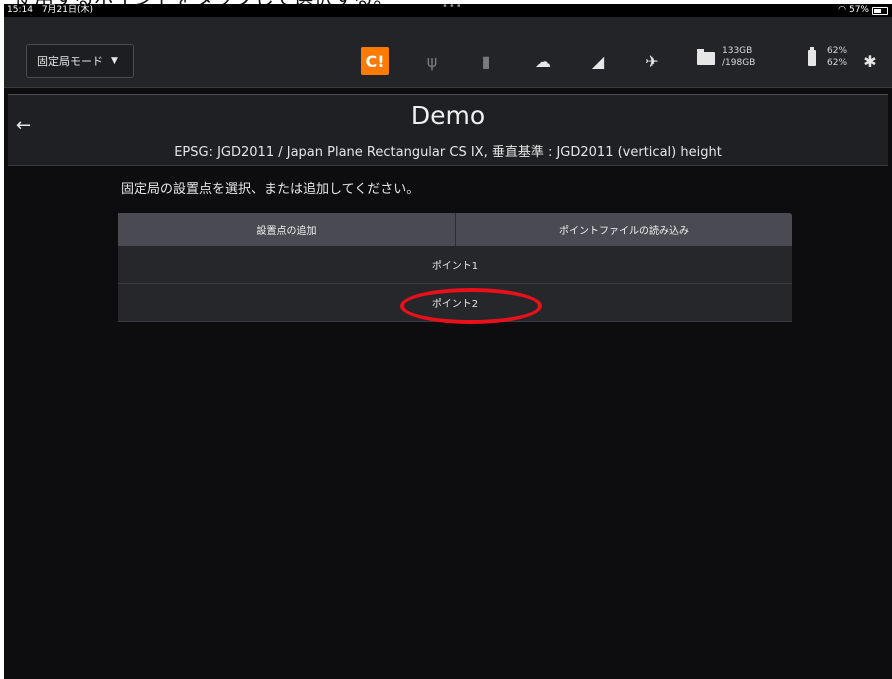  What do you see at coordinates (270, 189) in the screenshot?
I see `instruction-text: 固定局の設置点を選択、または追加してください。` at bounding box center [270, 189].